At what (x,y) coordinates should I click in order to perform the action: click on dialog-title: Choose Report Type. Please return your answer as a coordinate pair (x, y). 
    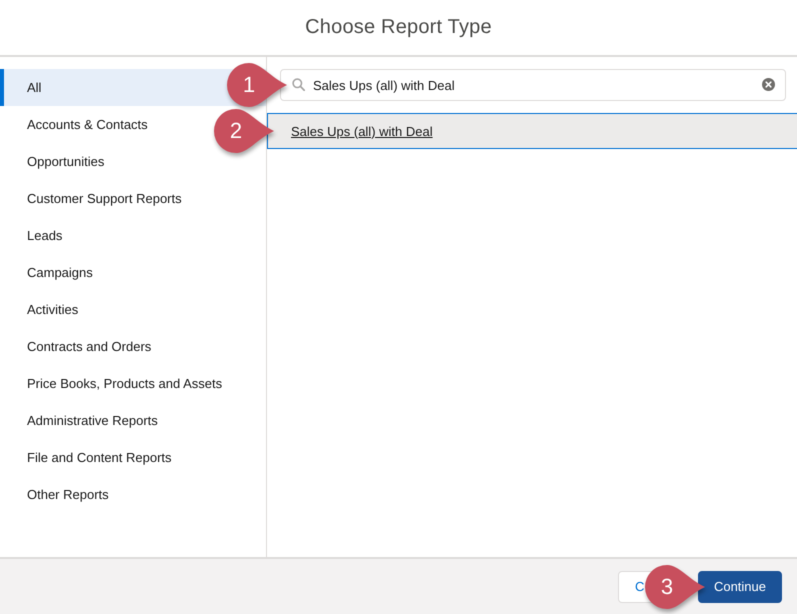
    Looking at the image, I should click on (398, 27).